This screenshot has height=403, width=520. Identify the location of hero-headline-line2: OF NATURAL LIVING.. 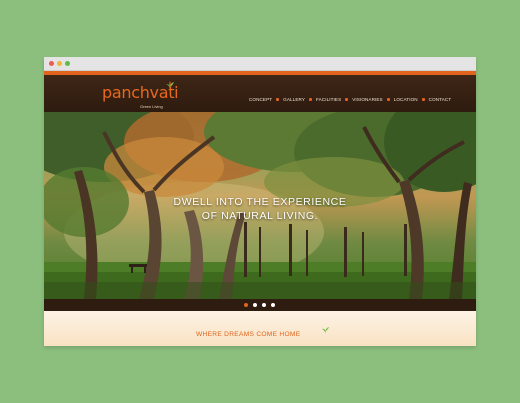
(260, 216).